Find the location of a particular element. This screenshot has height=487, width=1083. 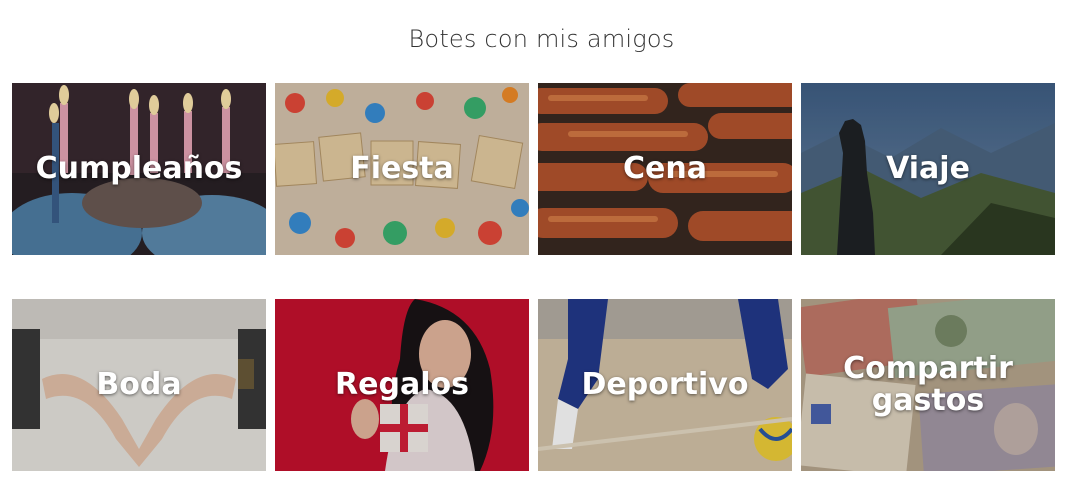

category-tile-cena: Cena is located at coordinates (665, 169).